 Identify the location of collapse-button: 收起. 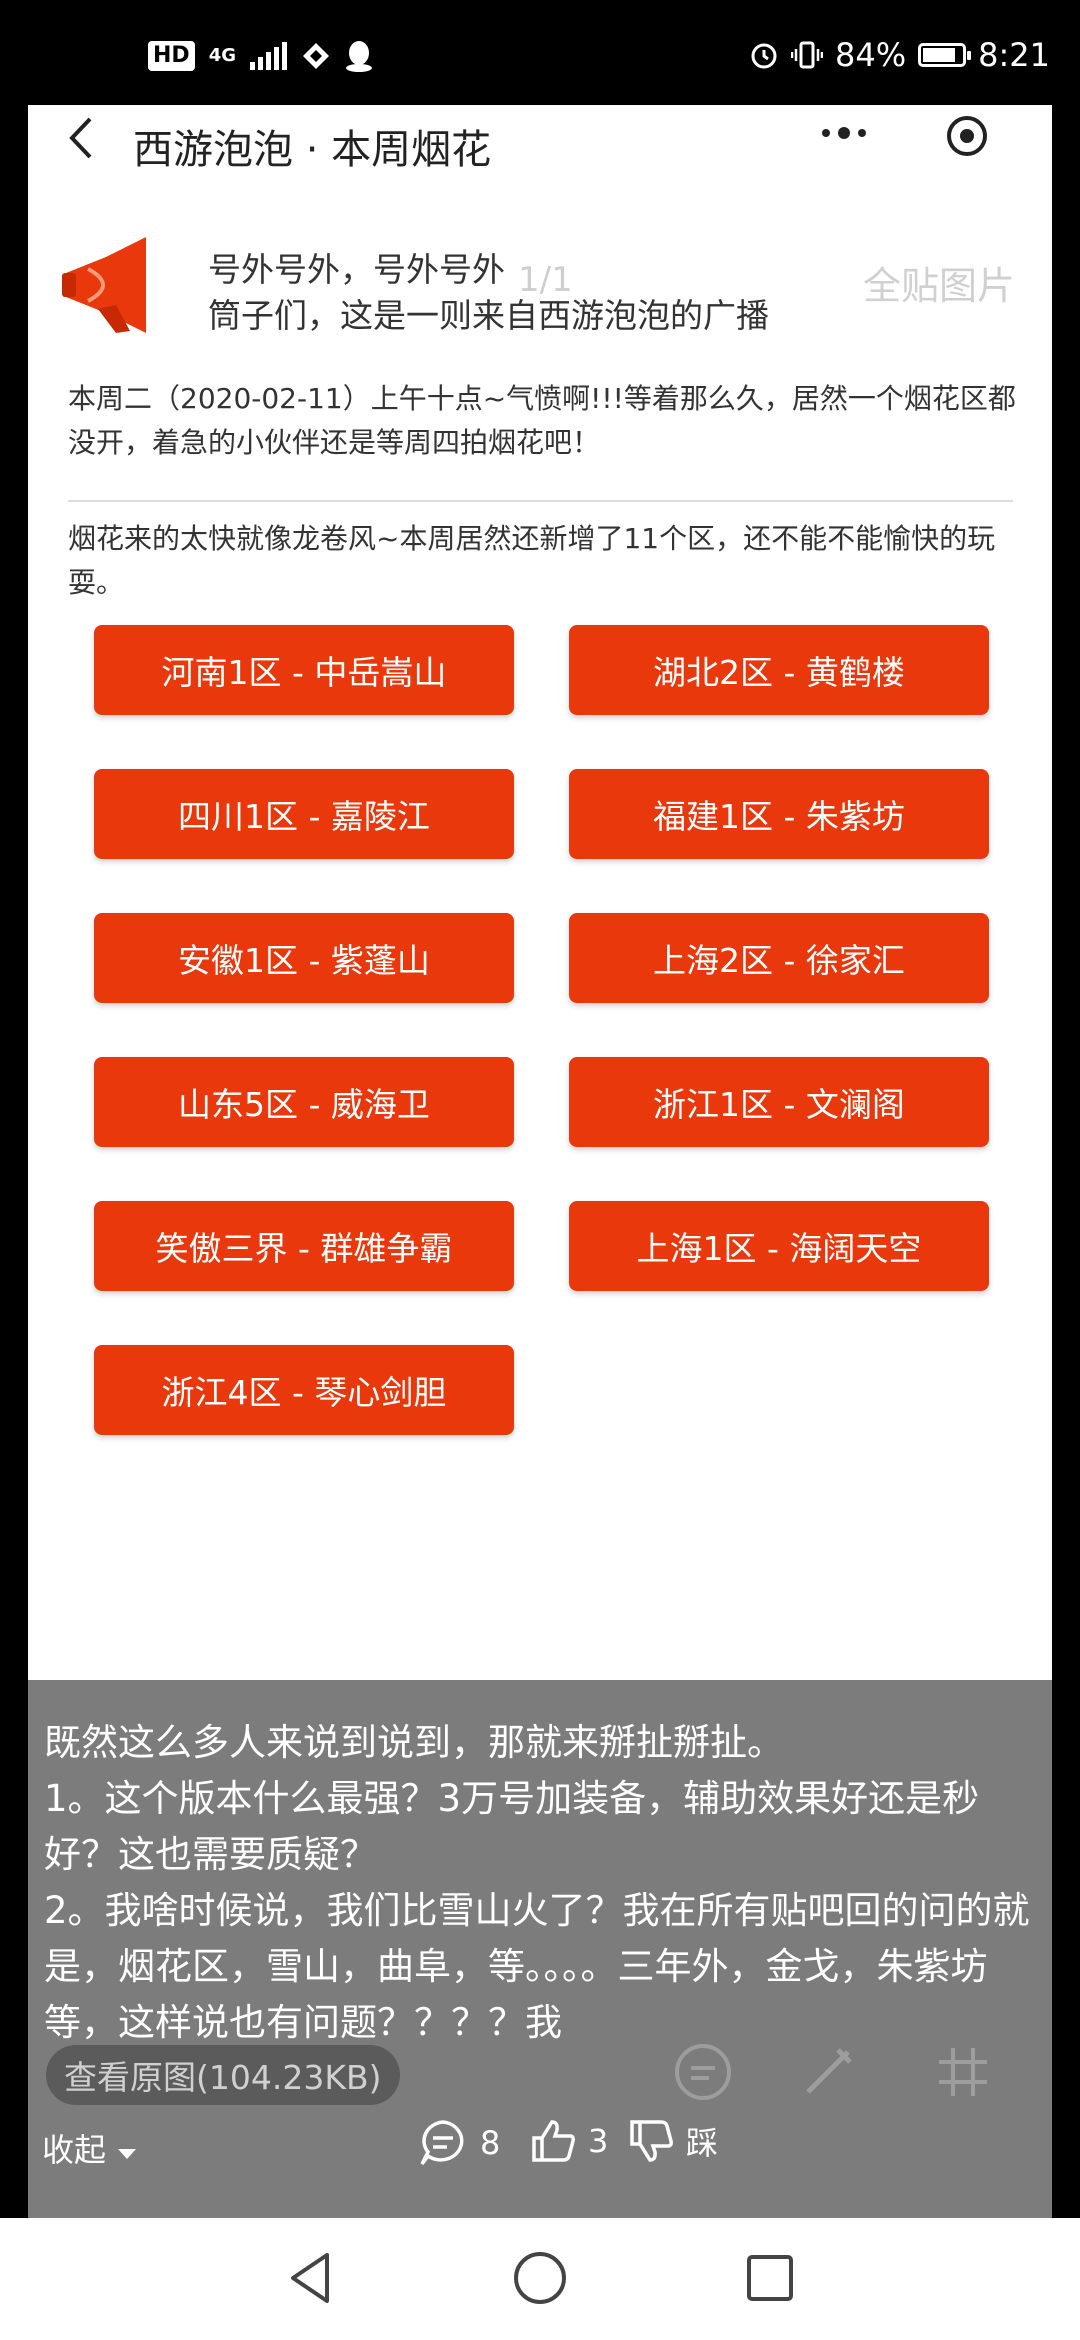
(90, 2148).